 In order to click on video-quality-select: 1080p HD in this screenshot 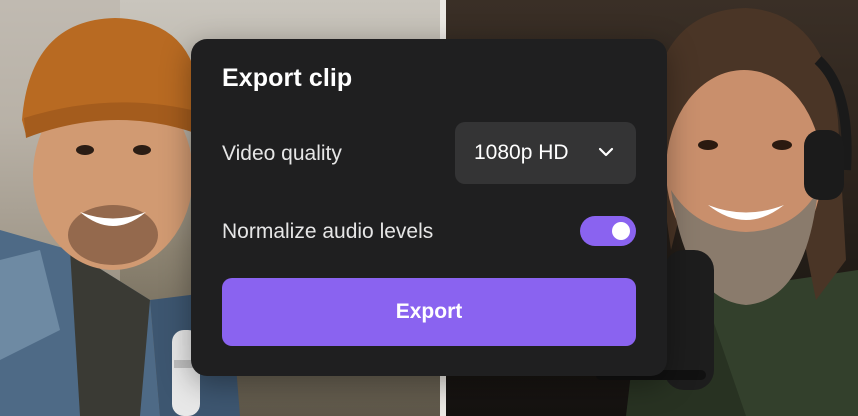, I will do `click(545, 153)`.